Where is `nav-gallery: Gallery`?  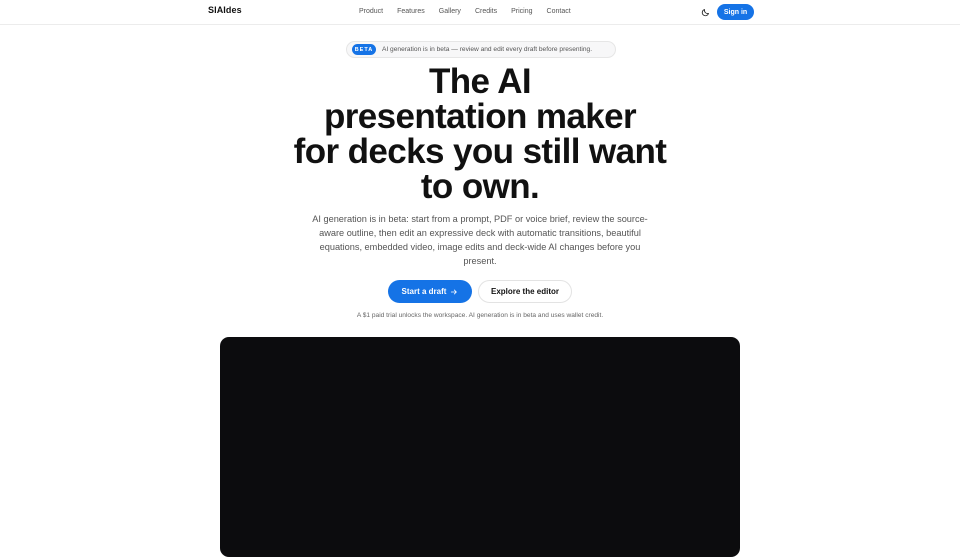
nav-gallery: Gallery is located at coordinates (450, 11).